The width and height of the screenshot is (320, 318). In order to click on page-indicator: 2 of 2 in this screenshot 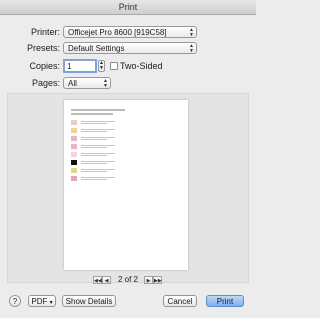, I will do `click(127, 279)`.